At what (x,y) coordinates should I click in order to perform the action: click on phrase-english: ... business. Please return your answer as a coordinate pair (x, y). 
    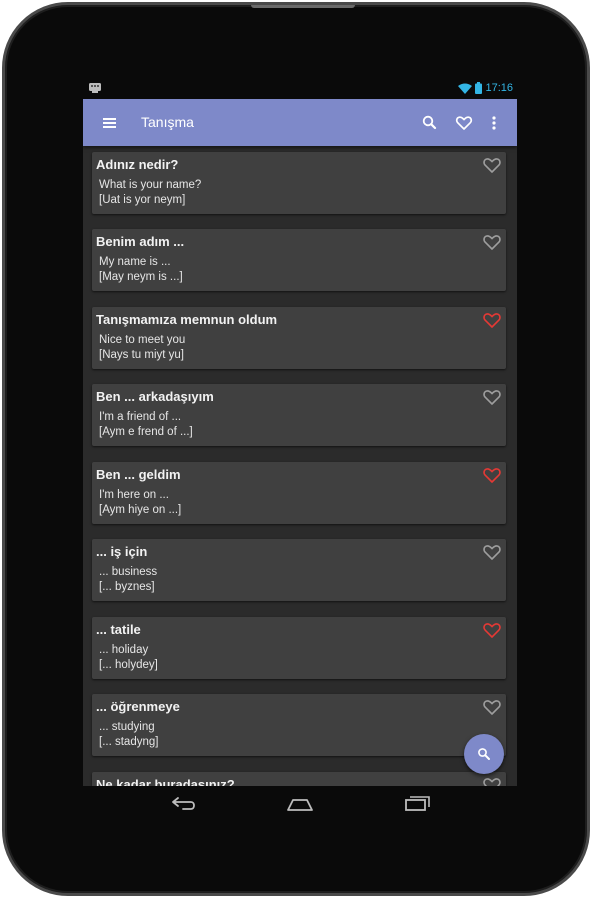
    Looking at the image, I should click on (128, 572).